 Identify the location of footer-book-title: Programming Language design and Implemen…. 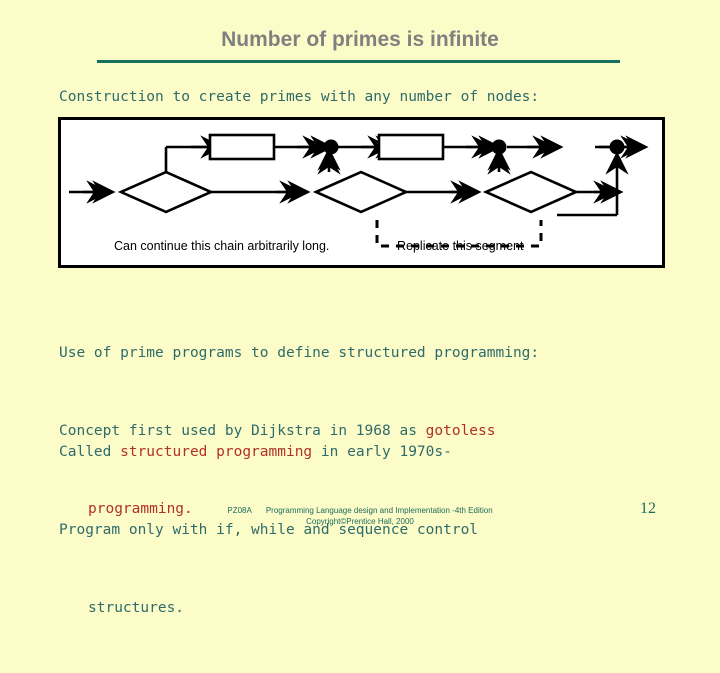
(379, 510).